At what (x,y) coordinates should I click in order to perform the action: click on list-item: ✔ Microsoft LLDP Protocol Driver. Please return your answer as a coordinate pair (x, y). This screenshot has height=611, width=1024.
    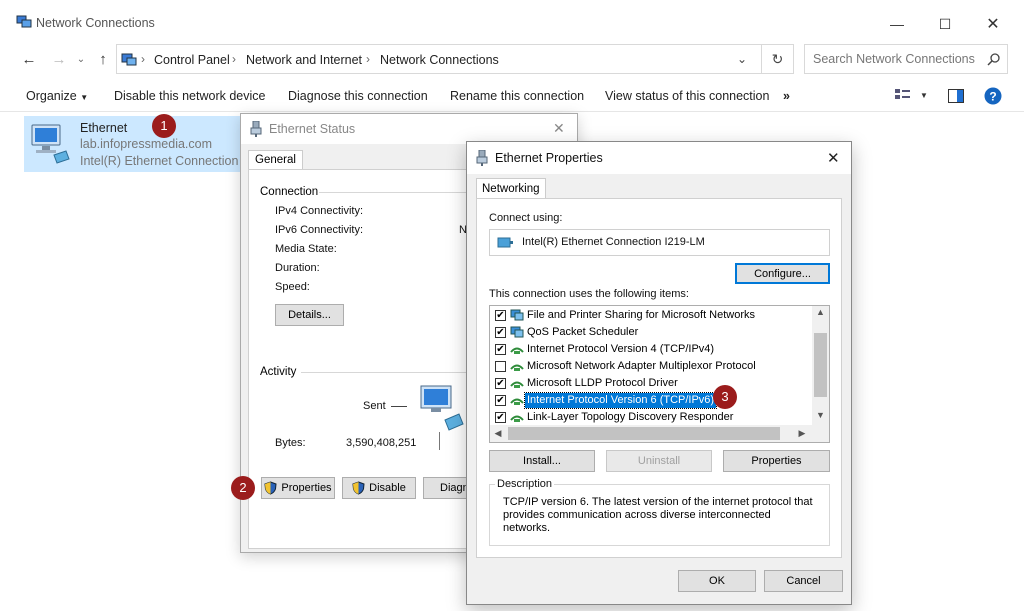
    Looking at the image, I should click on (649, 383).